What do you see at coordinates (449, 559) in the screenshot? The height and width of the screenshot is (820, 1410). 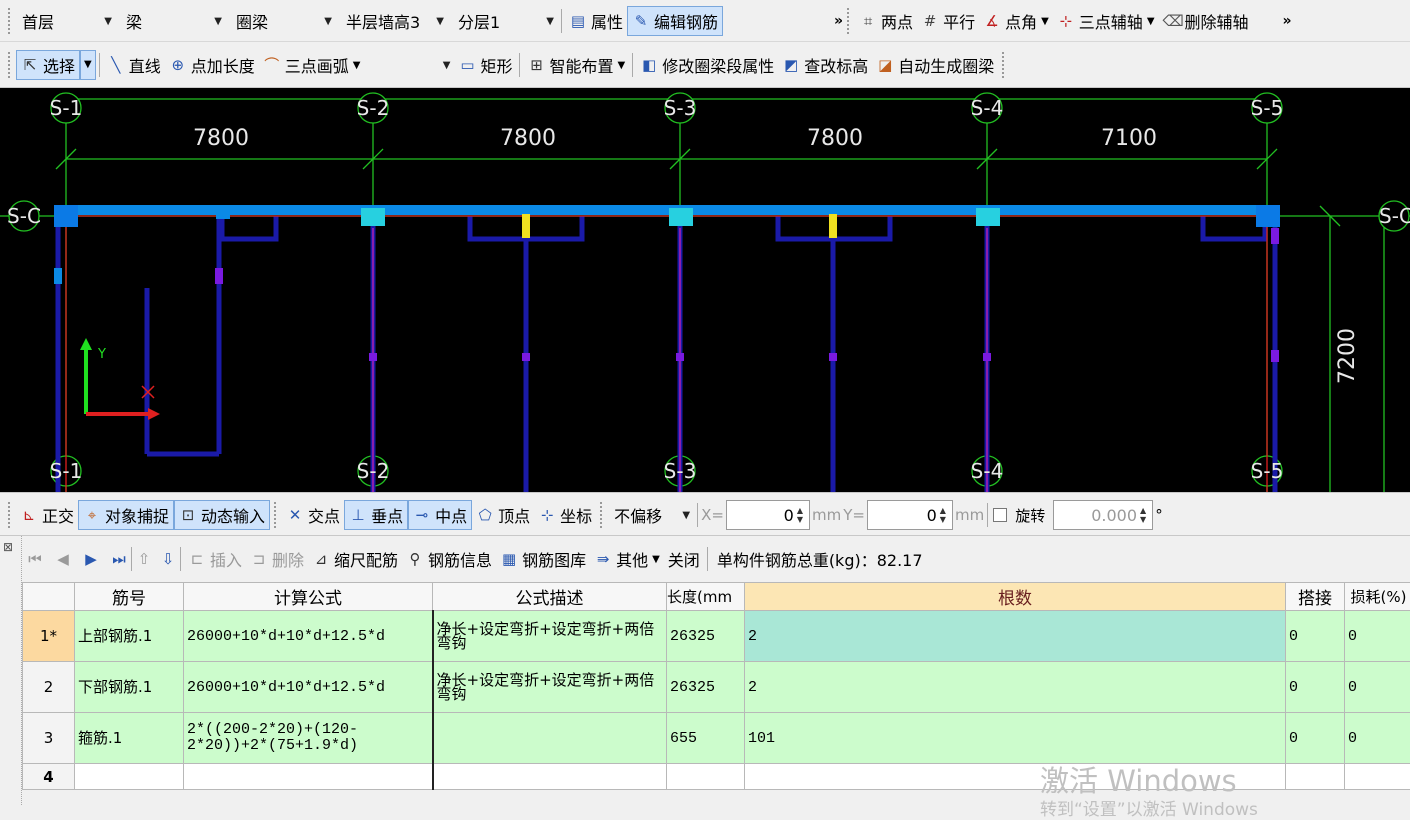 I see `rebar-info-button: ⚲钢筋信息` at bounding box center [449, 559].